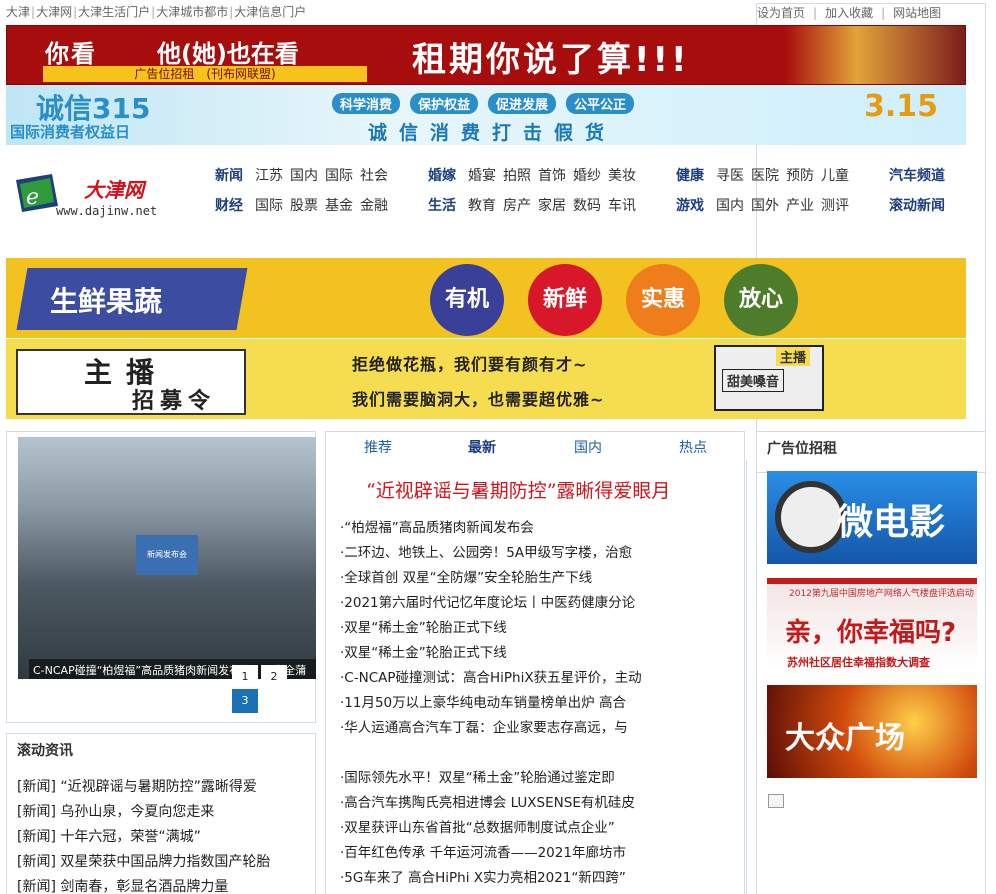 Image resolution: width=996 pixels, height=894 pixels. What do you see at coordinates (478, 399) in the screenshot?
I see `banner-line: 我们需要脑洞大，也需要超优雅~` at bounding box center [478, 399].